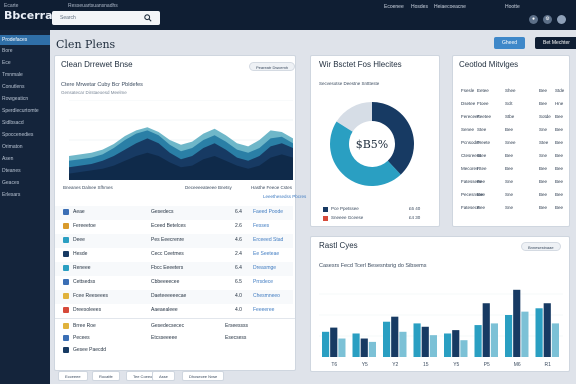  What do you see at coordinates (167, 254) in the screenshot?
I see `row-detail: Cecc Ceetmes` at bounding box center [167, 254].